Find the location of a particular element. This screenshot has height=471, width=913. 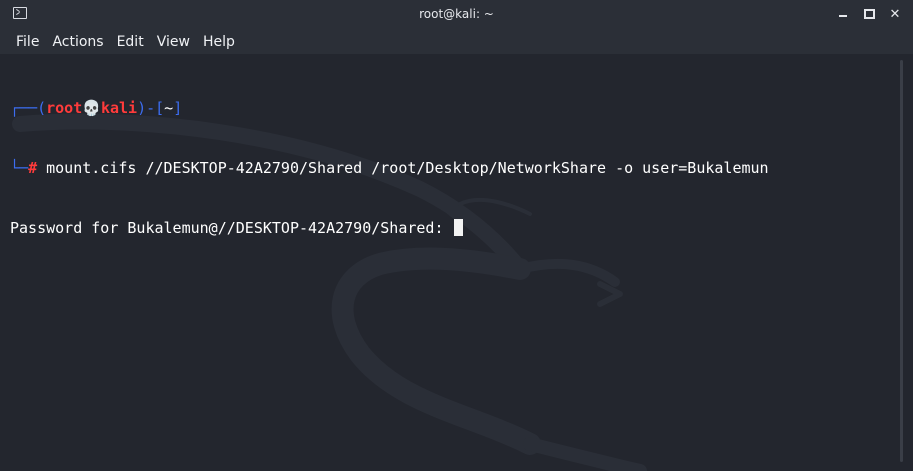

maximize-icon is located at coordinates (869, 14).